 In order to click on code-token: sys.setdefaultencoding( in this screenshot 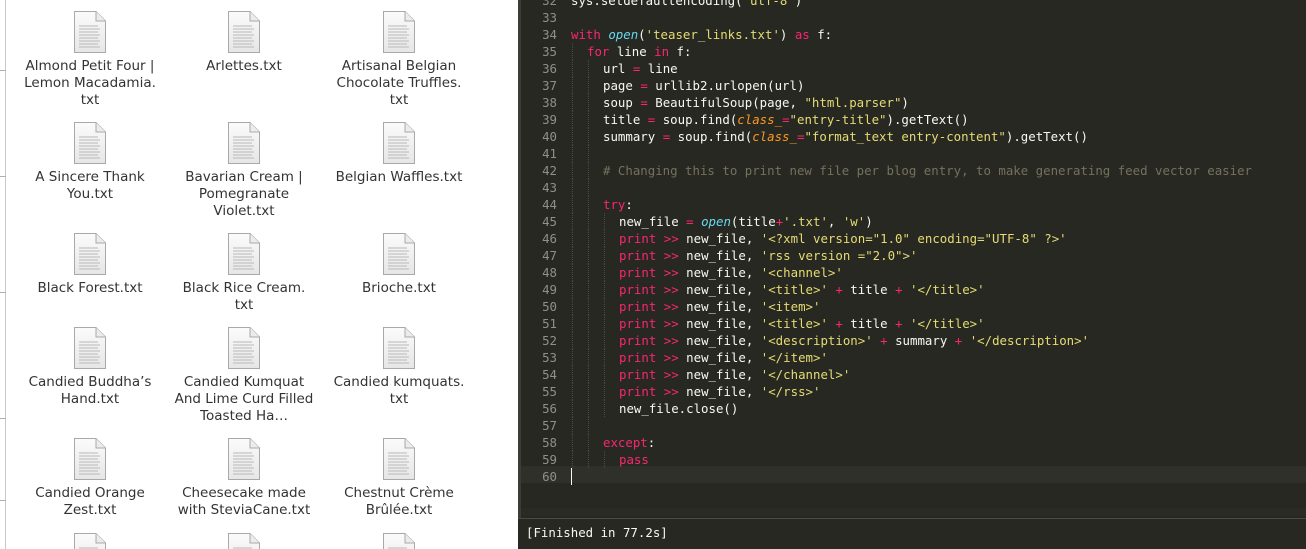, I will do `click(657, 4)`.